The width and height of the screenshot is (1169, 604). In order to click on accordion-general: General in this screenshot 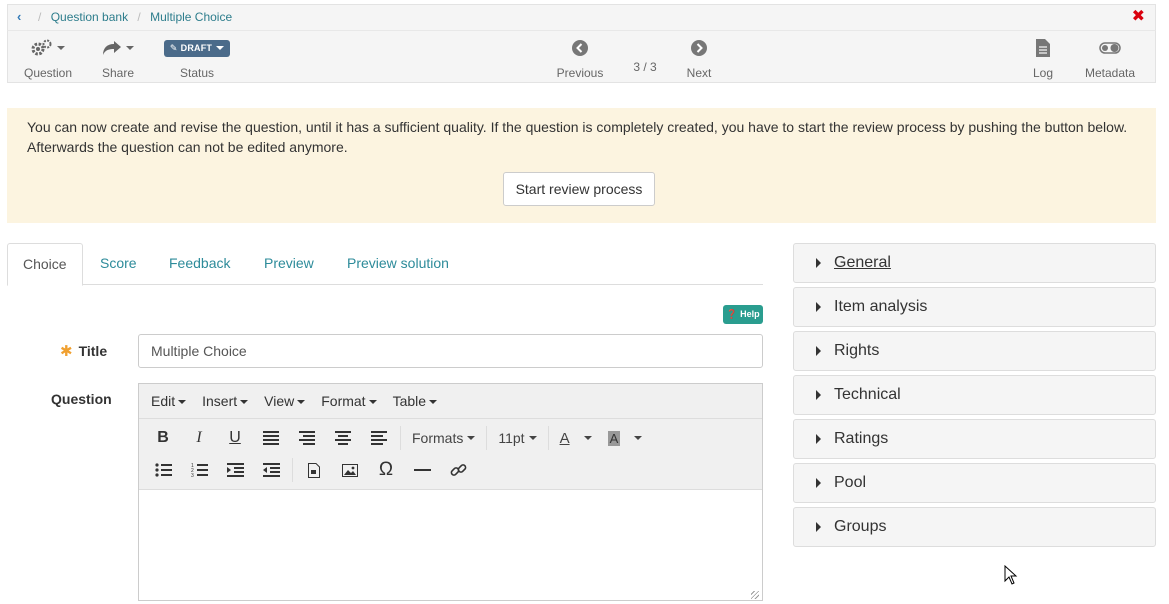, I will do `click(974, 263)`.